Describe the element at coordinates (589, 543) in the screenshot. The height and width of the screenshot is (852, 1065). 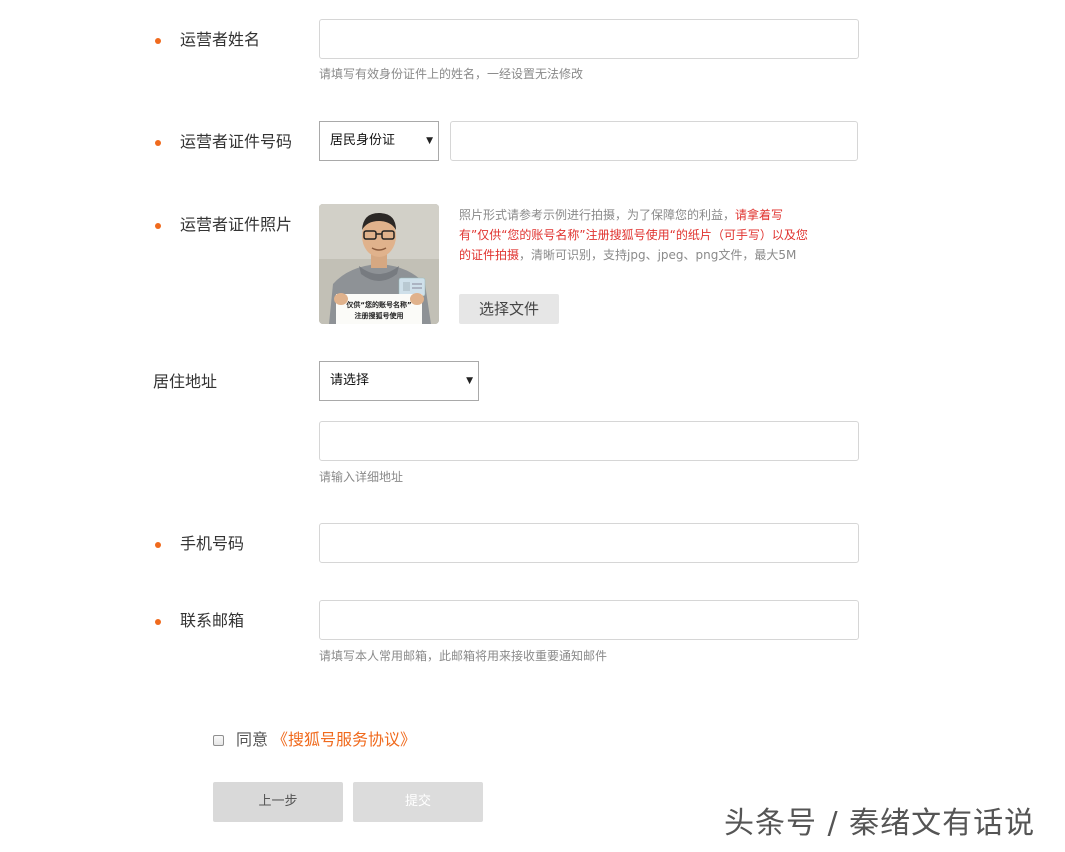
I see `phone-input` at that location.